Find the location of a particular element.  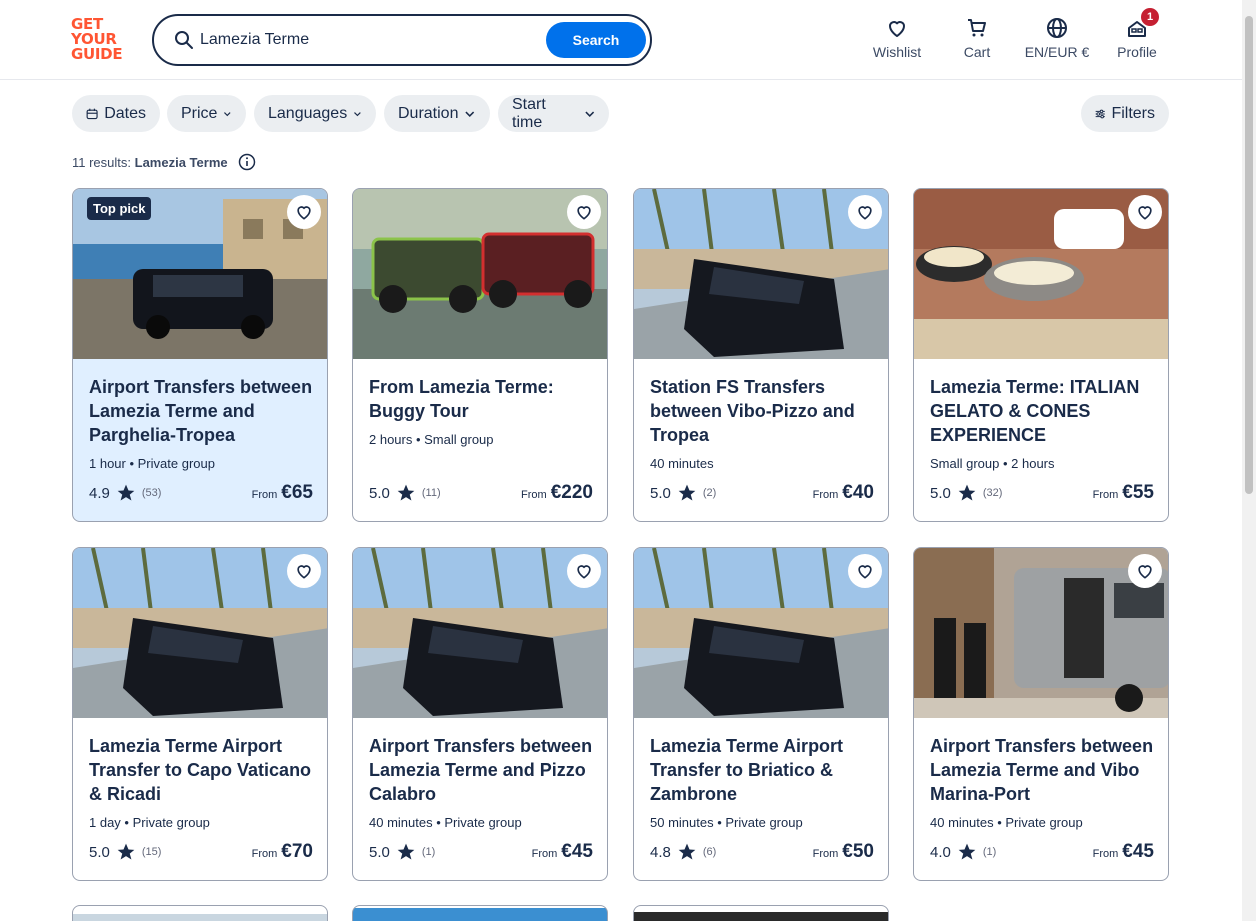

card-rating: 5.0 (11) is located at coordinates (405, 493).